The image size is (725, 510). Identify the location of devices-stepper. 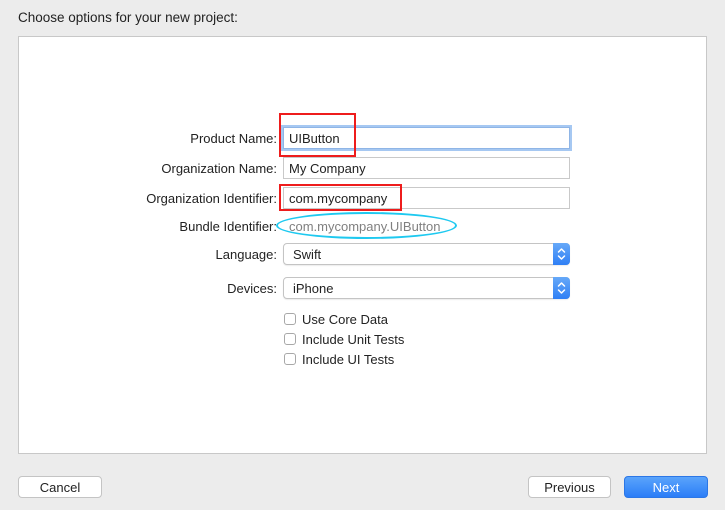
(561, 288).